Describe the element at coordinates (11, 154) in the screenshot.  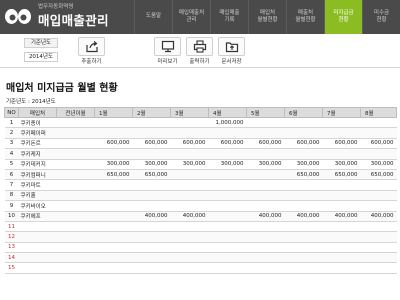
I see `row-number: 4` at that location.